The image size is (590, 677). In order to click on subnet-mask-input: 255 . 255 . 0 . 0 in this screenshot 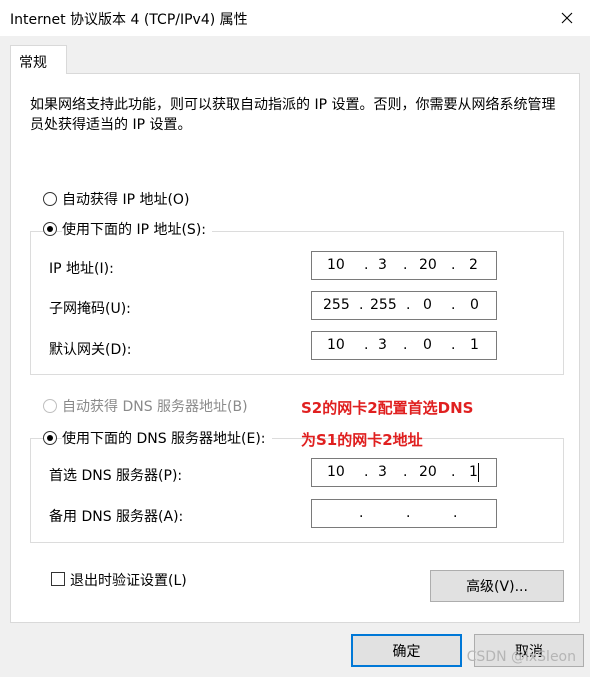, I will do `click(404, 305)`.